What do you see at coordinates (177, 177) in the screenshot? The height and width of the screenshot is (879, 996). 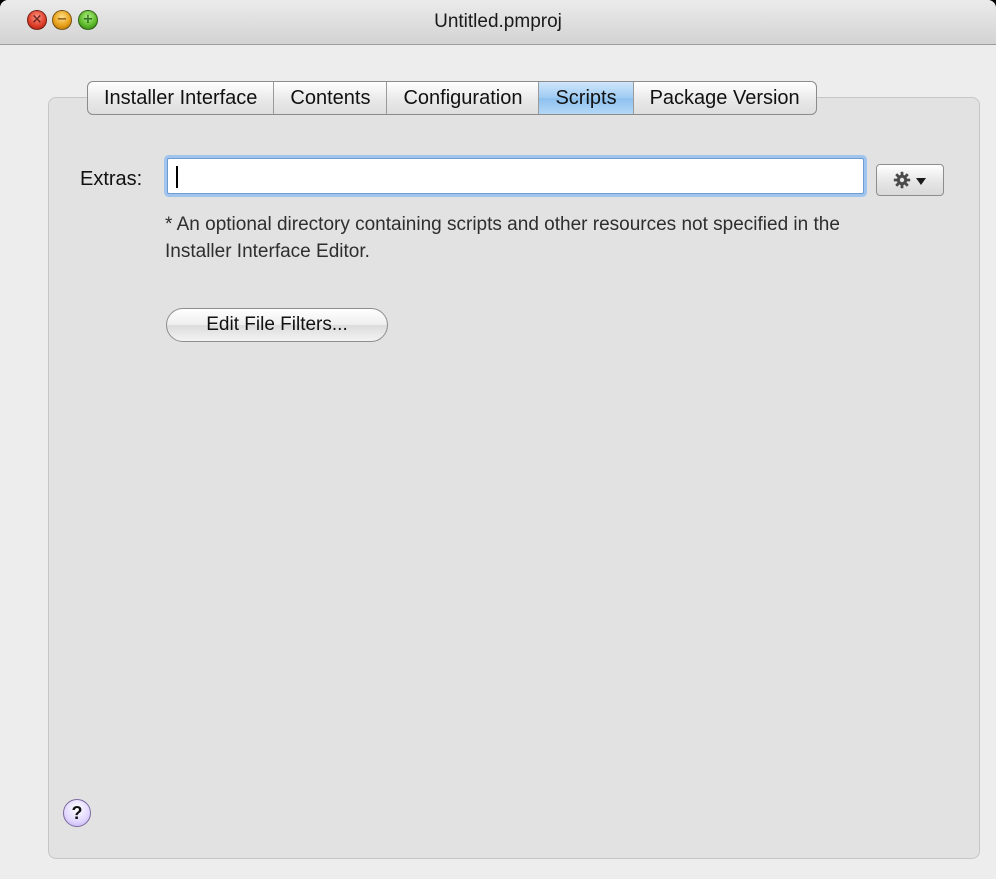 I see `text-caret` at bounding box center [177, 177].